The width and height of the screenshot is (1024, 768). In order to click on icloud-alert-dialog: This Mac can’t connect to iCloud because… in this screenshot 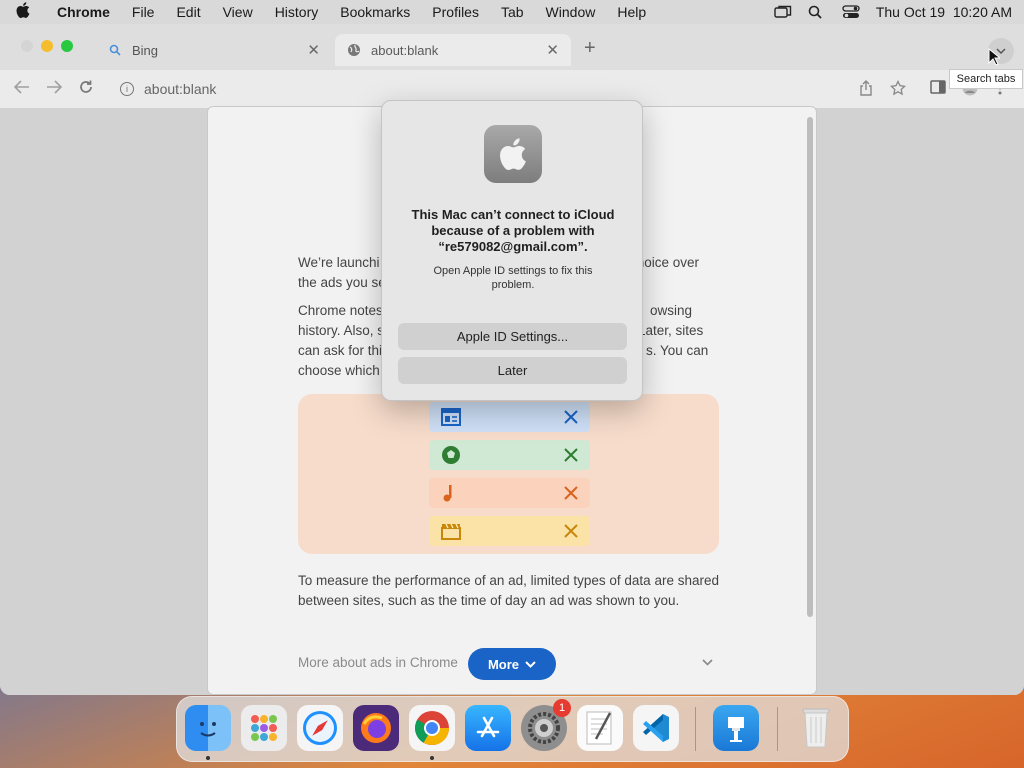, I will do `click(512, 250)`.